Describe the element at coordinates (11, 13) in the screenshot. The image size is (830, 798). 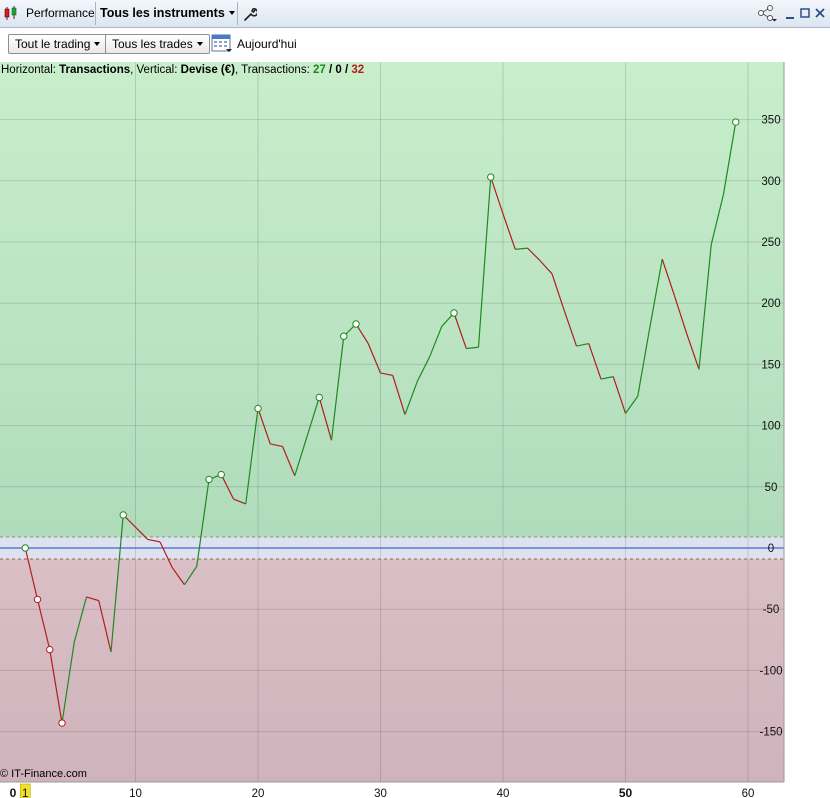
I see `performance-chart-icon` at that location.